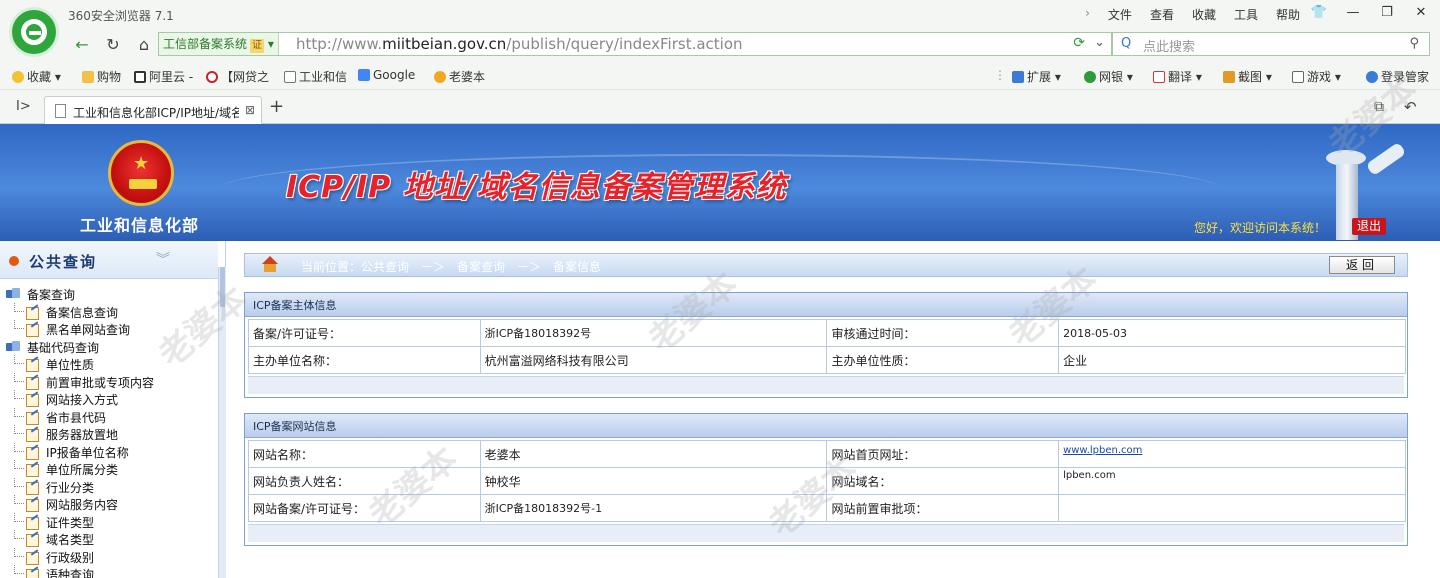  I want to click on url-path: /publish/query/indexFirst.action, so click(624, 44).